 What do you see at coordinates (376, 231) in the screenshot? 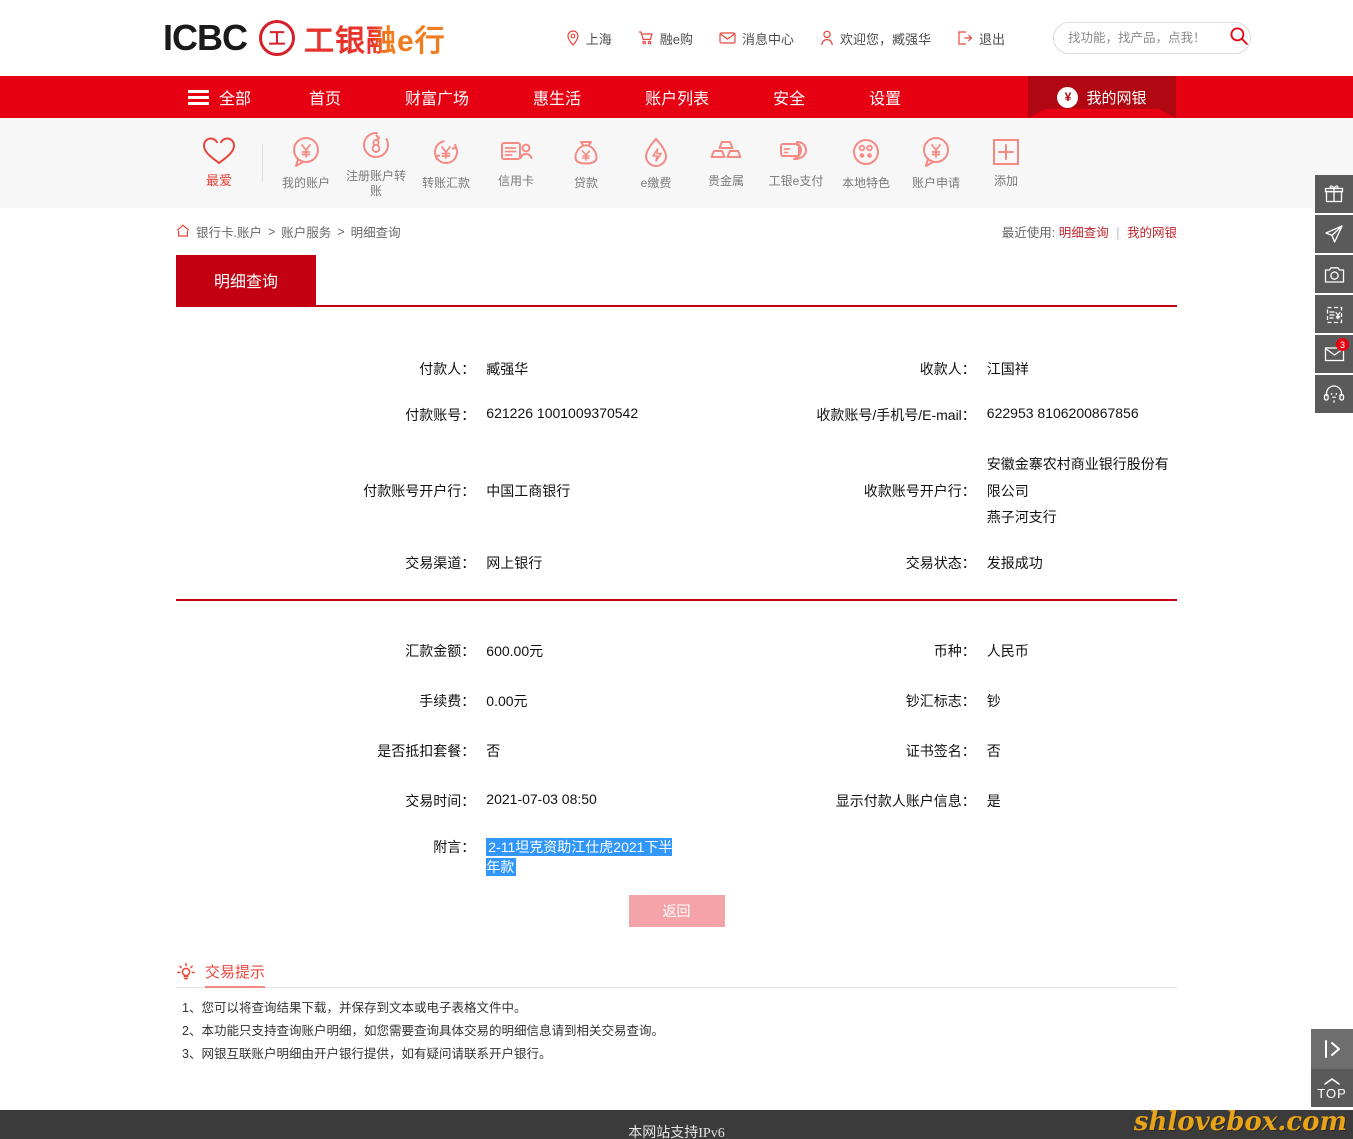
I see `breadcrumb-item-2: 明细查询` at bounding box center [376, 231].